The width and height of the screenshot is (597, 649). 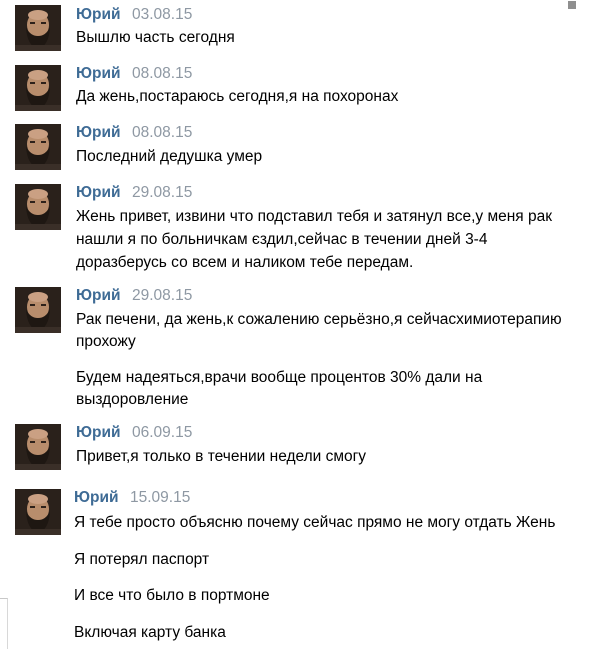 I want to click on message-text: Привет,я только в течении недели смогу, so click(x=221, y=456).